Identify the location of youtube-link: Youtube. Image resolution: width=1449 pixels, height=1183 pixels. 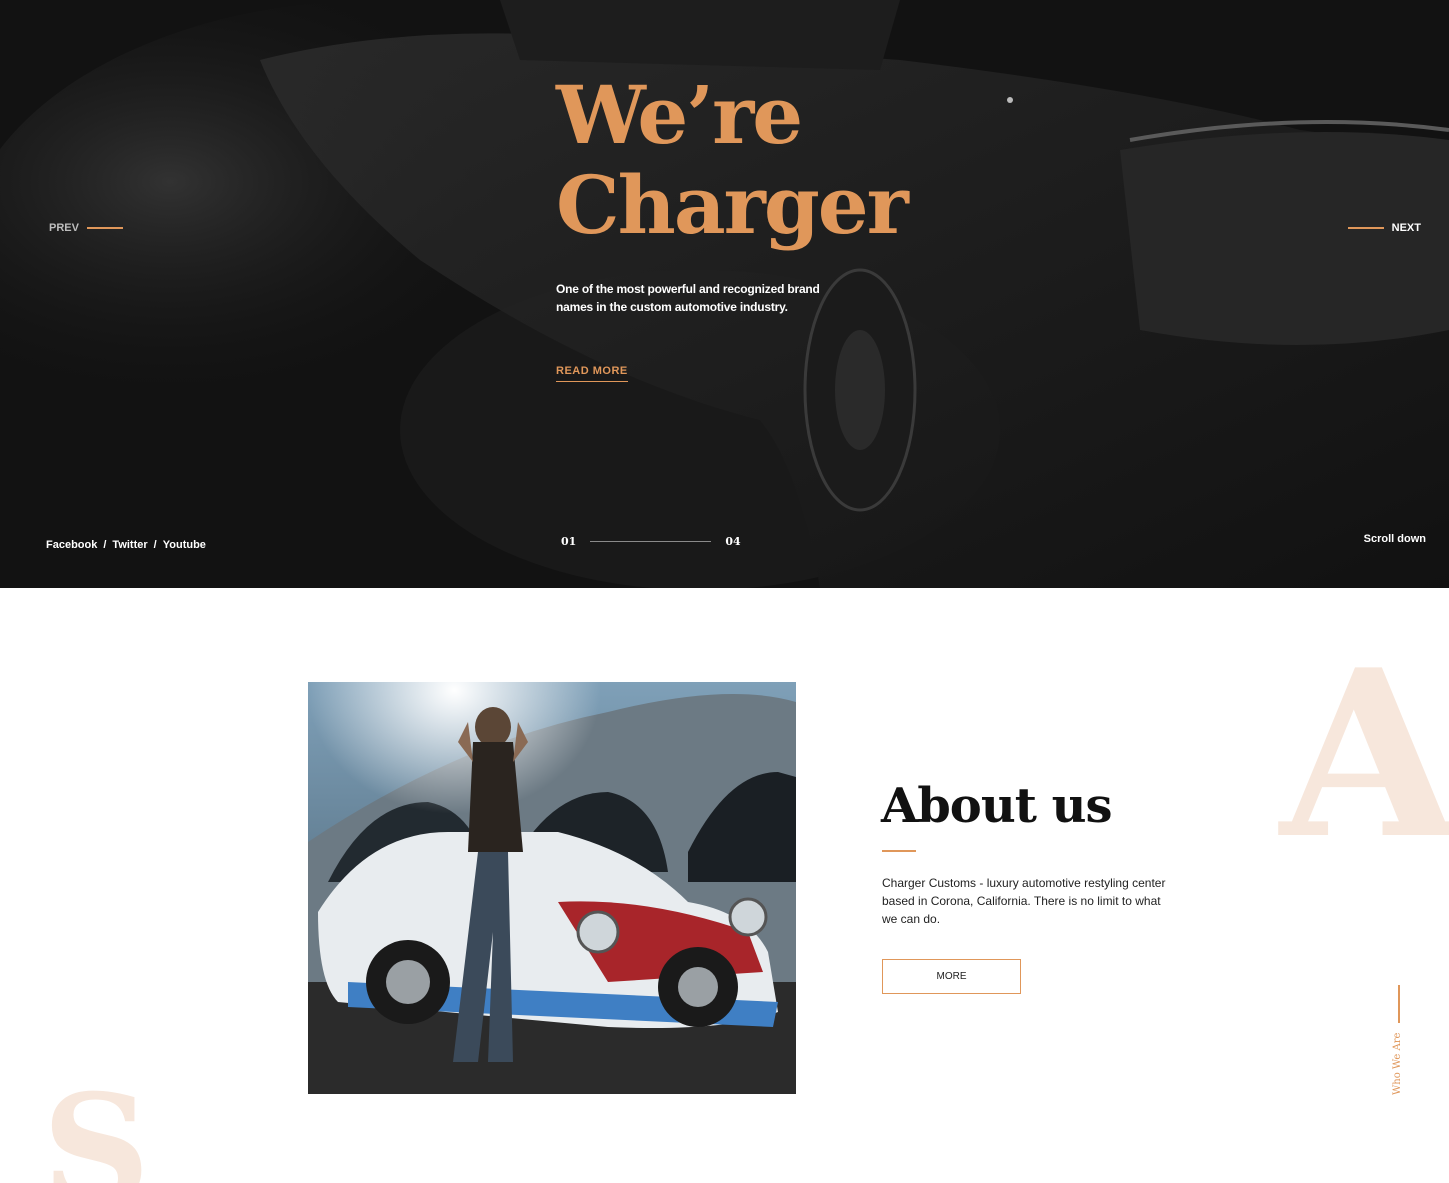
(184, 545).